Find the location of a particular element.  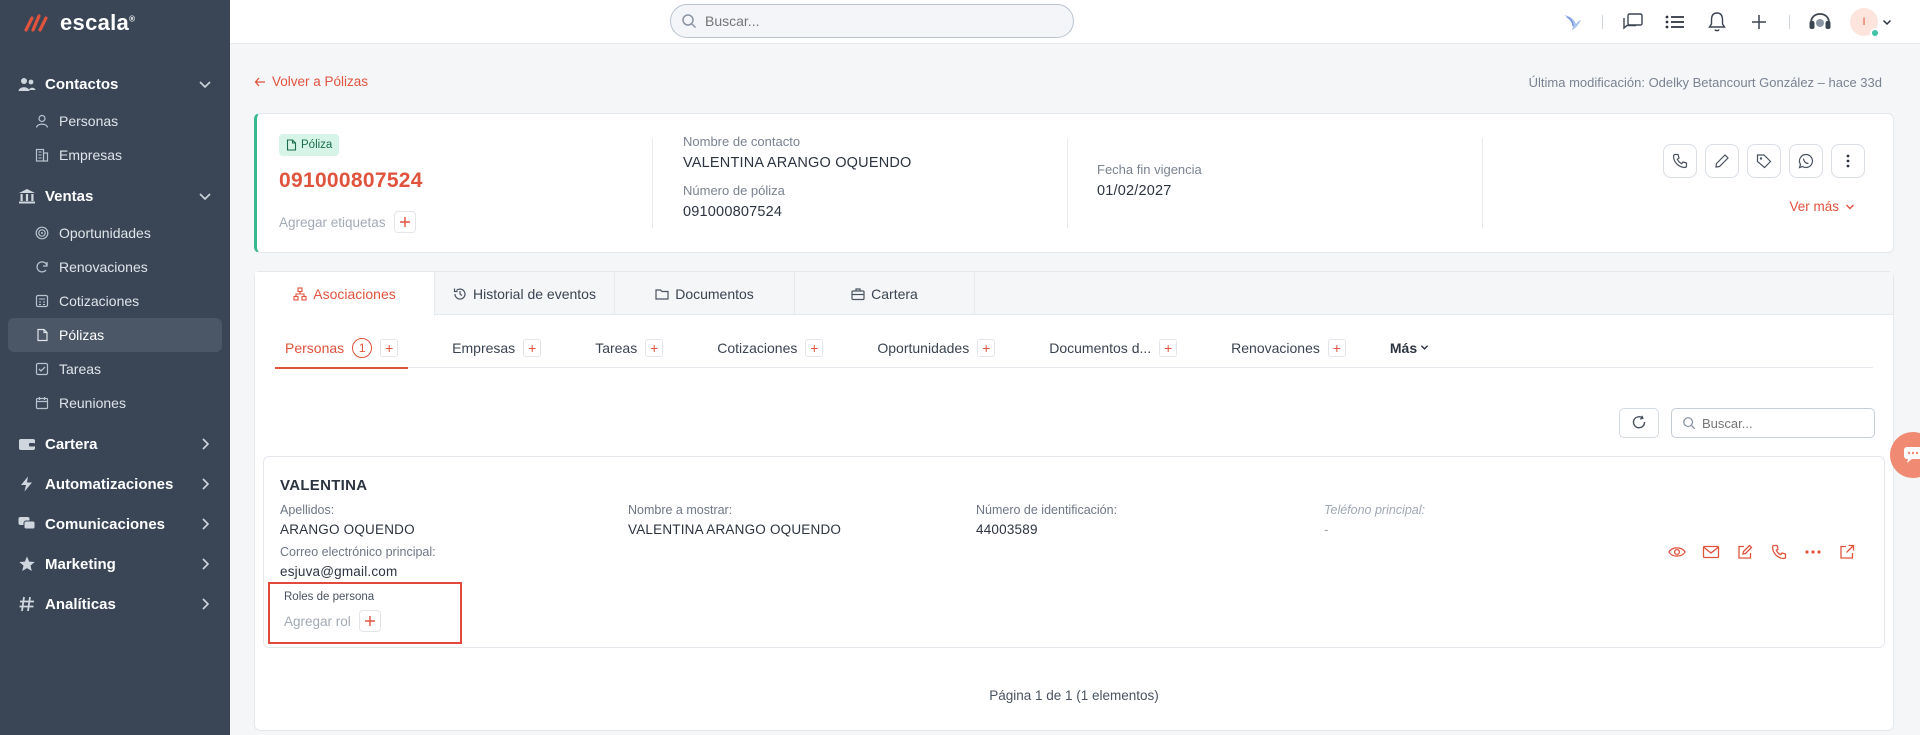

tab-documentos: Documentos is located at coordinates (705, 293).